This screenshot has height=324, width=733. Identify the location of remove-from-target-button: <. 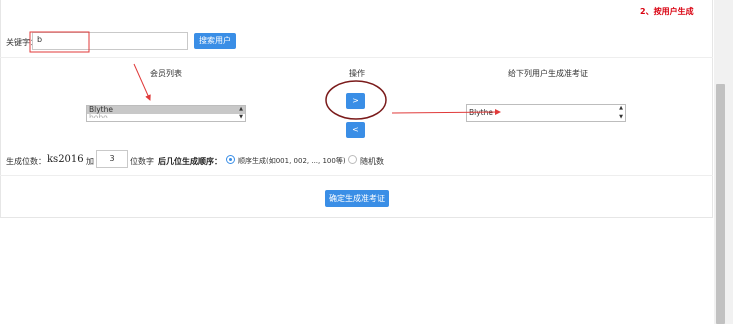
(355, 130).